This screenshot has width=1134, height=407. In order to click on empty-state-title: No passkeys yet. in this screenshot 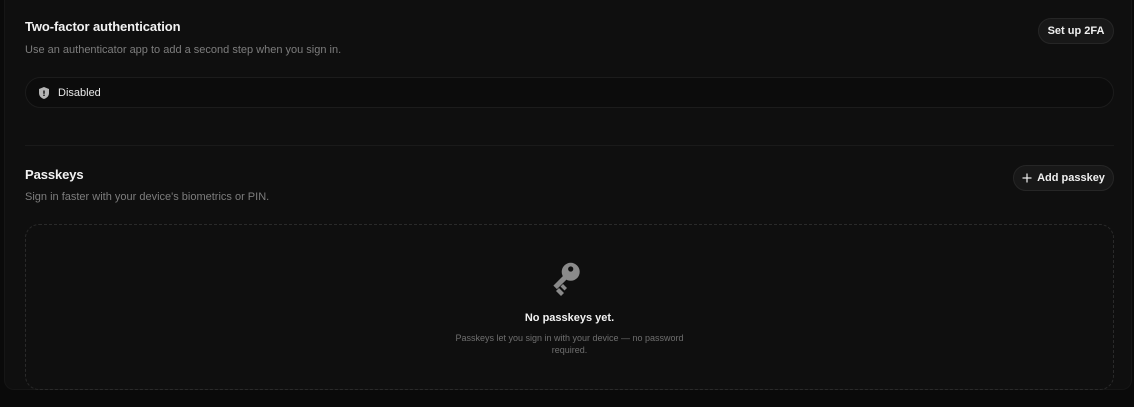, I will do `click(569, 318)`.